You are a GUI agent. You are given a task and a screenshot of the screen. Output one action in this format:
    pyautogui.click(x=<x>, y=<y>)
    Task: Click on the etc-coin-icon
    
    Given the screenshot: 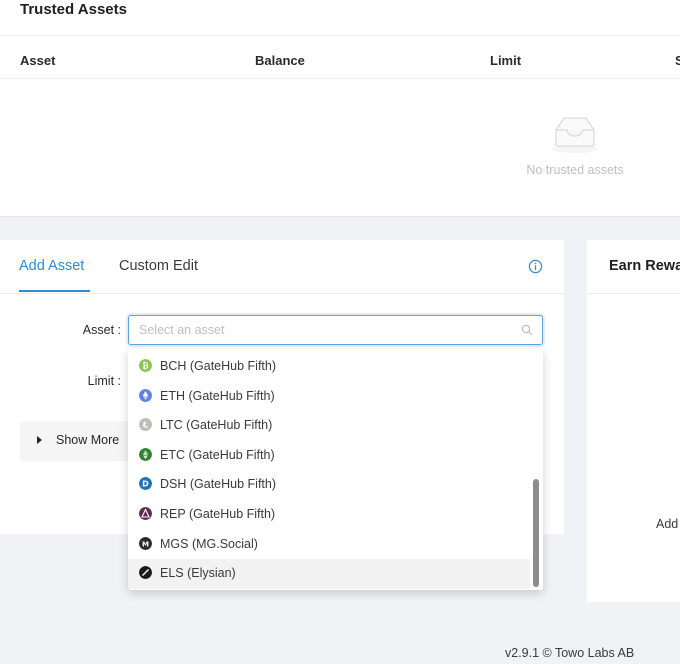 What is the action you would take?
    pyautogui.click(x=145, y=454)
    